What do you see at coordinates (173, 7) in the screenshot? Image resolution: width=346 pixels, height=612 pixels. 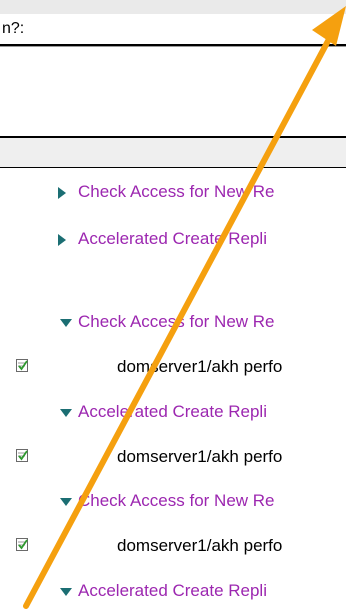 I see `window-top-band` at bounding box center [173, 7].